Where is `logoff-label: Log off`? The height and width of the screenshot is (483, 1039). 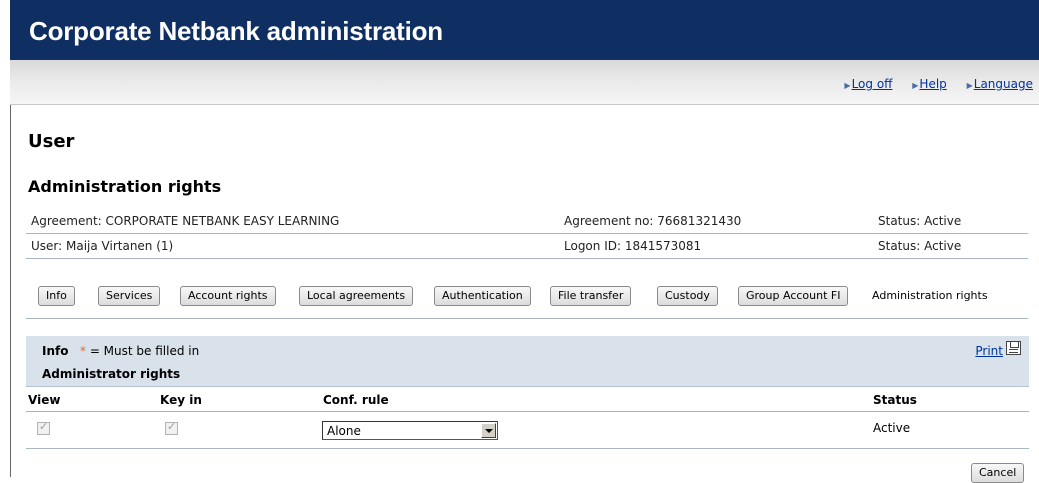 logoff-label: Log off is located at coordinates (872, 84).